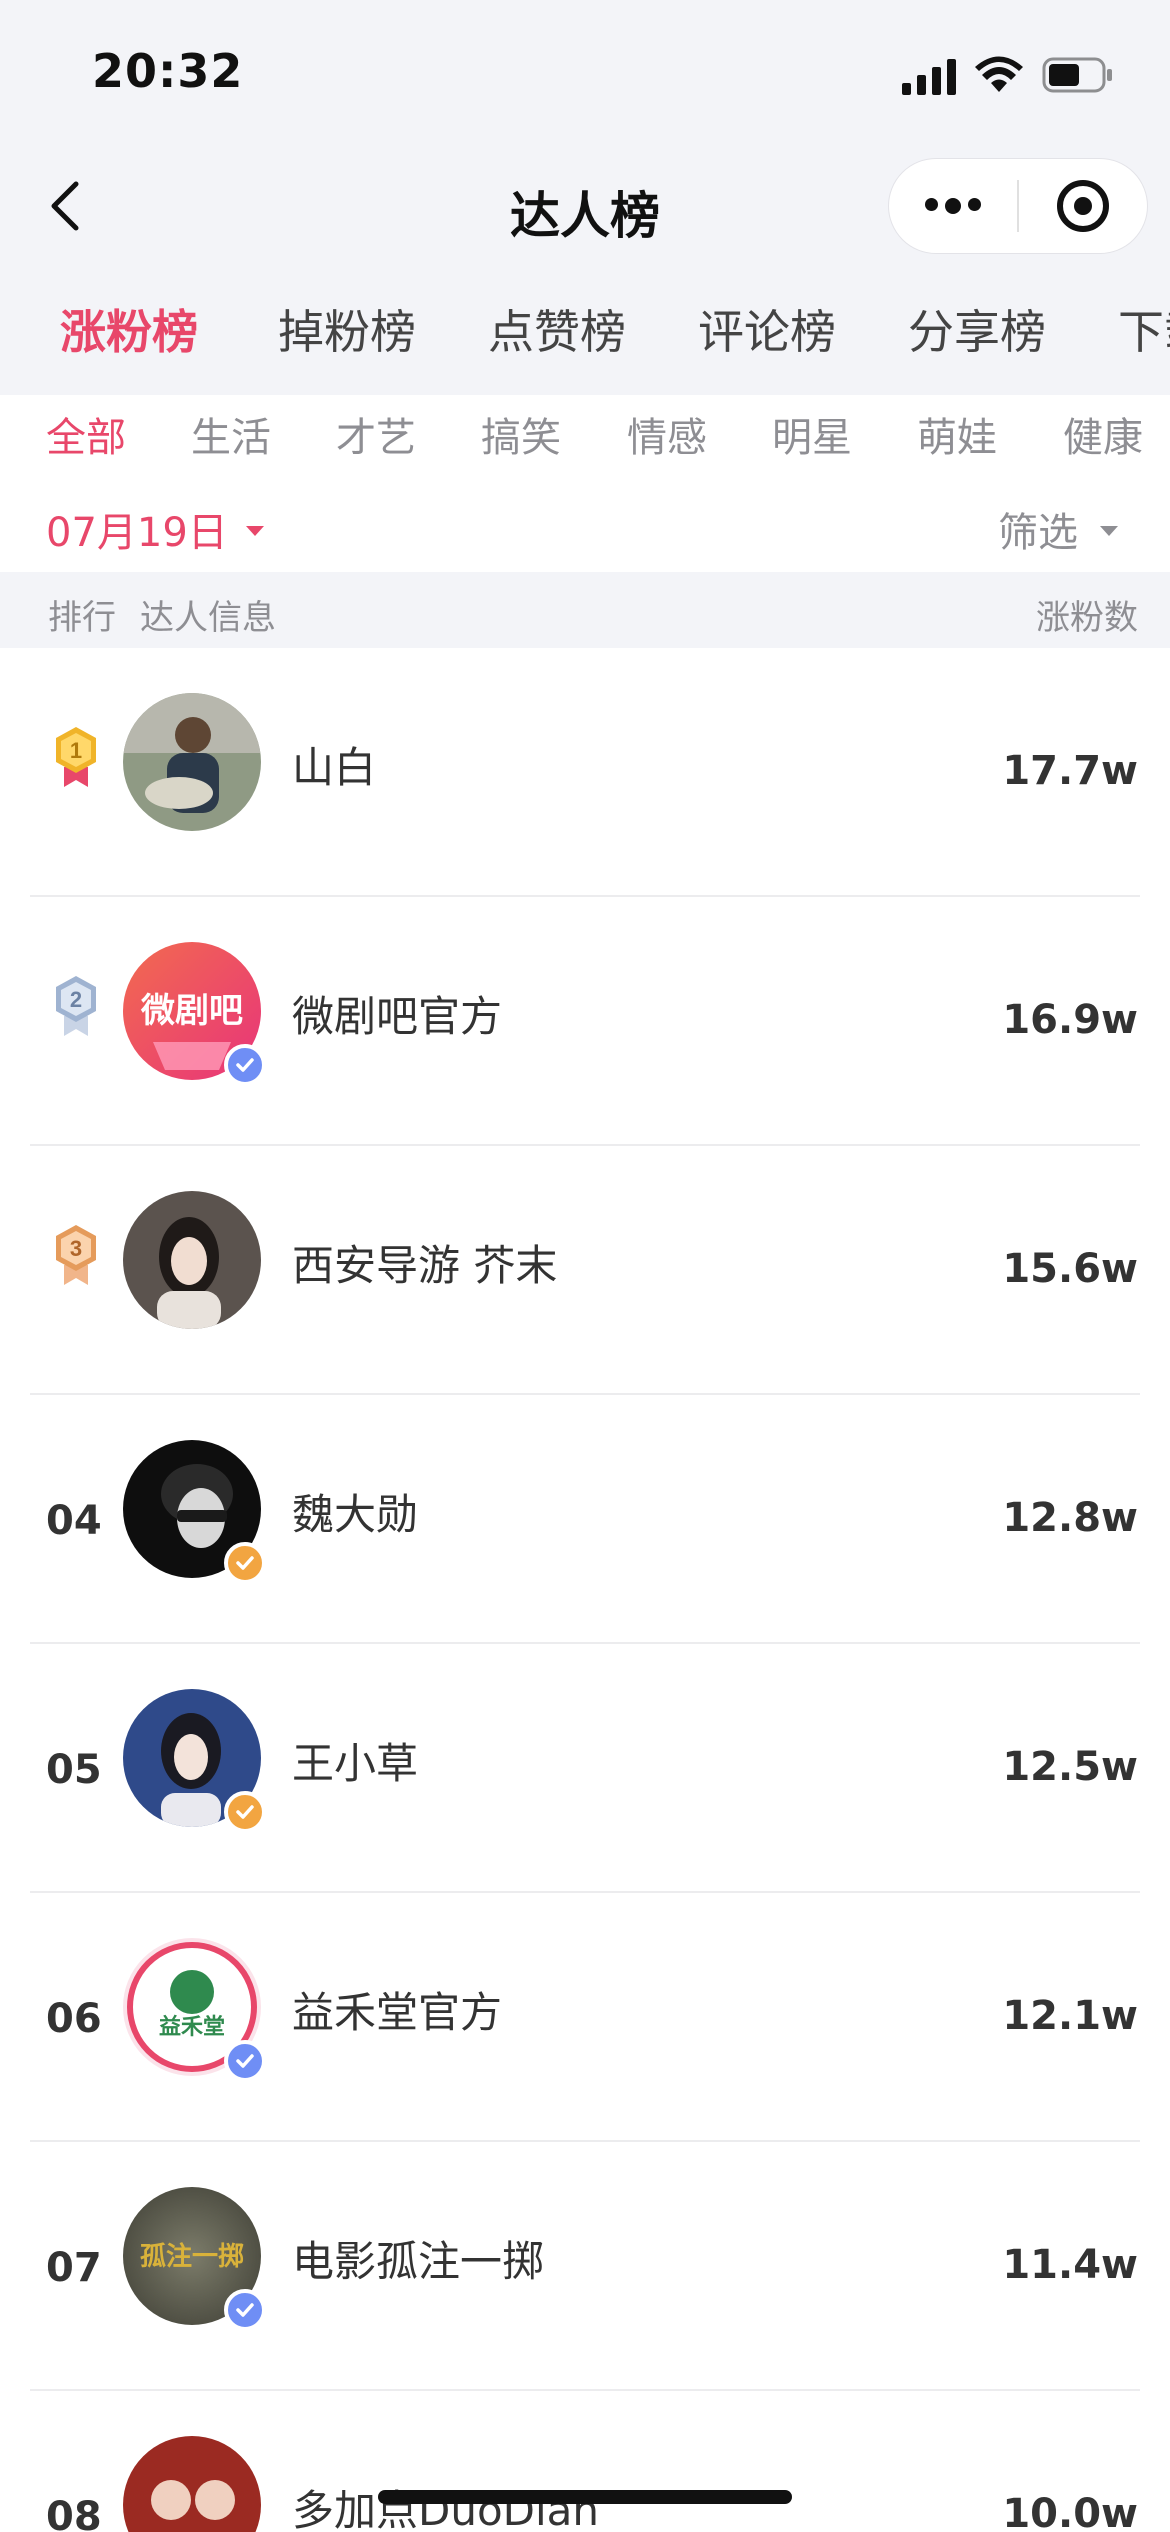 Image resolution: width=1170 pixels, height=2532 pixels. Describe the element at coordinates (418, 2261) in the screenshot. I see `influencer-name: 电影孤注一掷` at that location.